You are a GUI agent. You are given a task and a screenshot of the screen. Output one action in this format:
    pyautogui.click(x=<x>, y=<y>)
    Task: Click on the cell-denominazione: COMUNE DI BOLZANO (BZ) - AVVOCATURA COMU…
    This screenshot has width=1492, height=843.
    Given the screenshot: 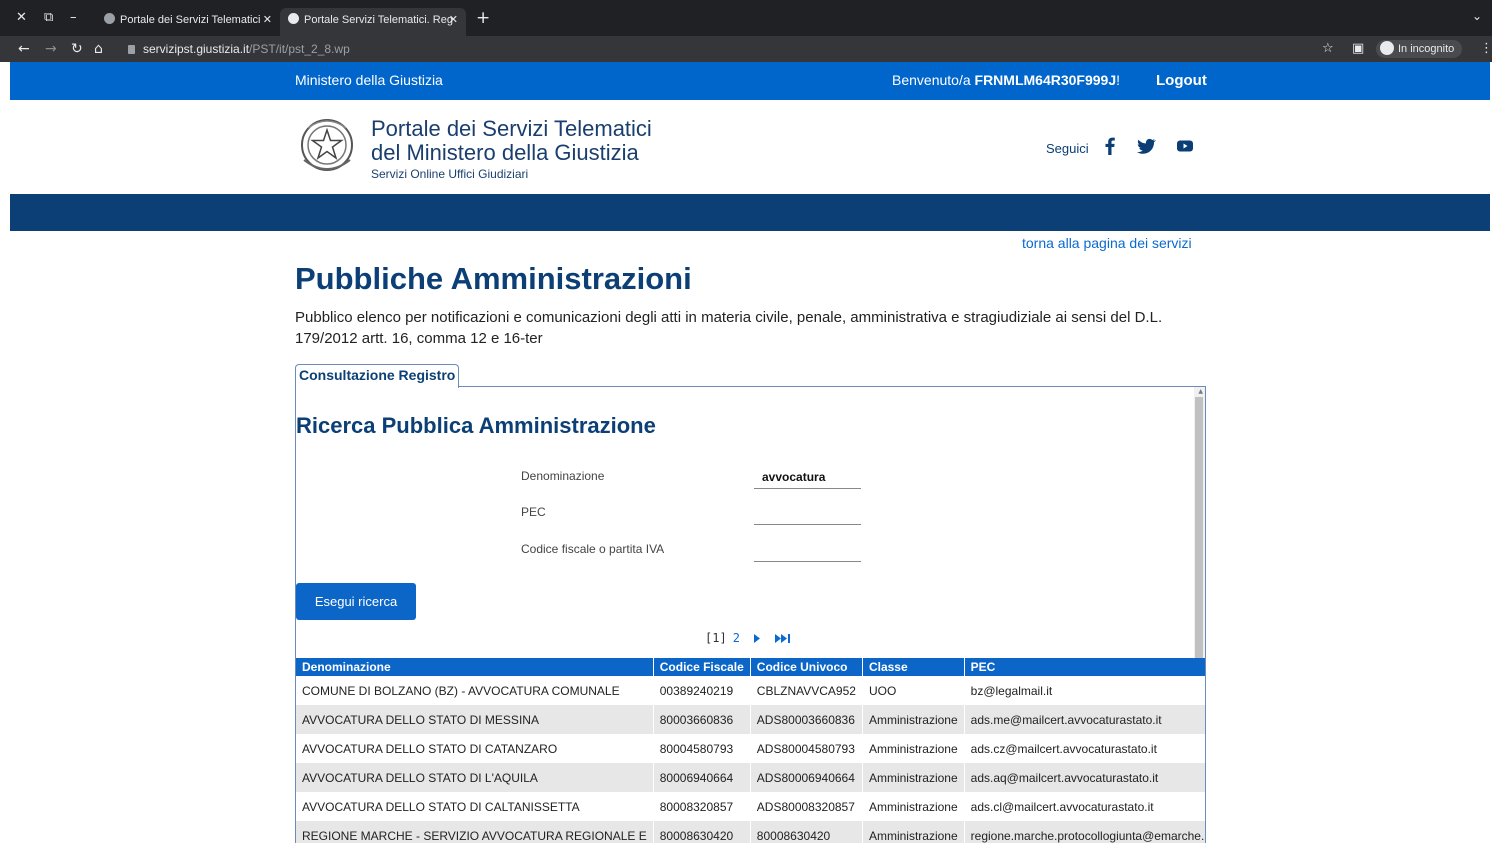 What is the action you would take?
    pyautogui.click(x=475, y=690)
    